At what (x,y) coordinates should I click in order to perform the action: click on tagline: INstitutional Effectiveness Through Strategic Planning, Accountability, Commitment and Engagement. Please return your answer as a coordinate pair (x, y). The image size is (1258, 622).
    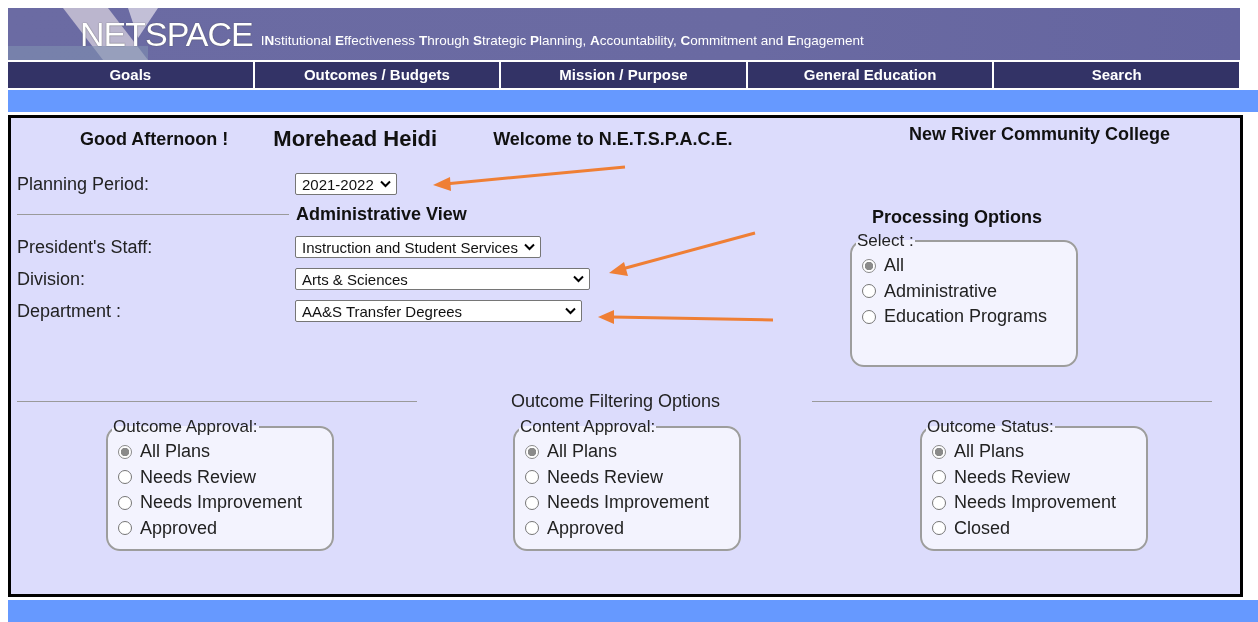
    Looking at the image, I should click on (562, 40).